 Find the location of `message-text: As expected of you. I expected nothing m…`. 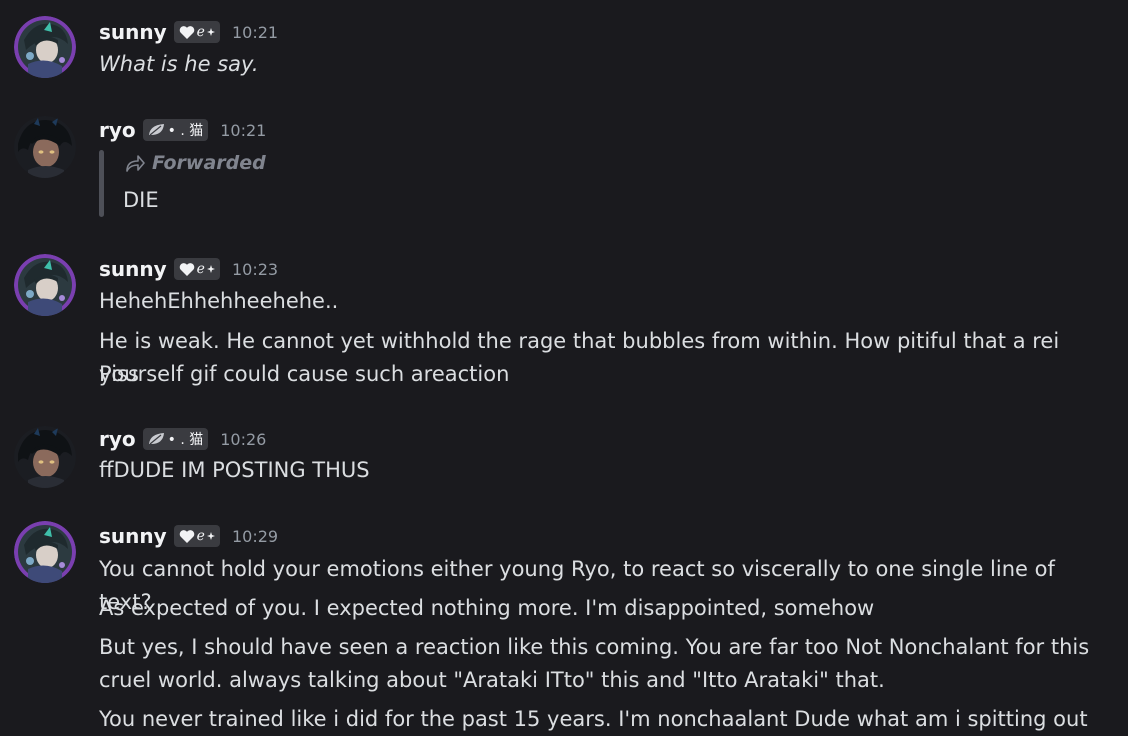

message-text: As expected of you. I expected nothing m… is located at coordinates (487, 608).